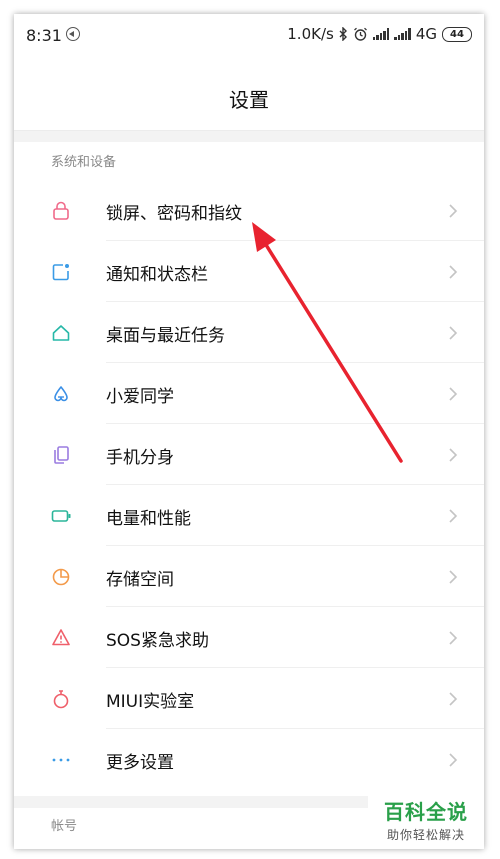 The width and height of the screenshot is (500, 859). Describe the element at coordinates (61, 333) in the screenshot. I see `home-icon` at that location.